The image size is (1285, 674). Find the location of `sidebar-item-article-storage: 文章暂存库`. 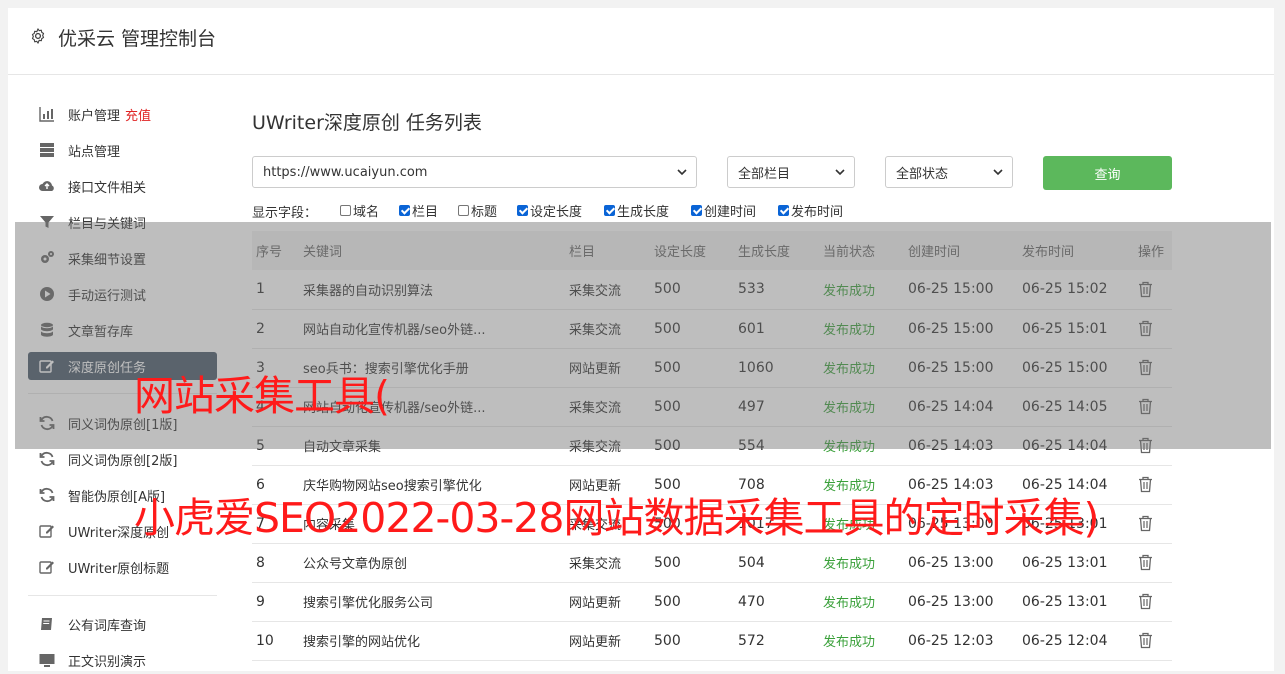

sidebar-item-article-storage: 文章暂存库 is located at coordinates (122, 330).